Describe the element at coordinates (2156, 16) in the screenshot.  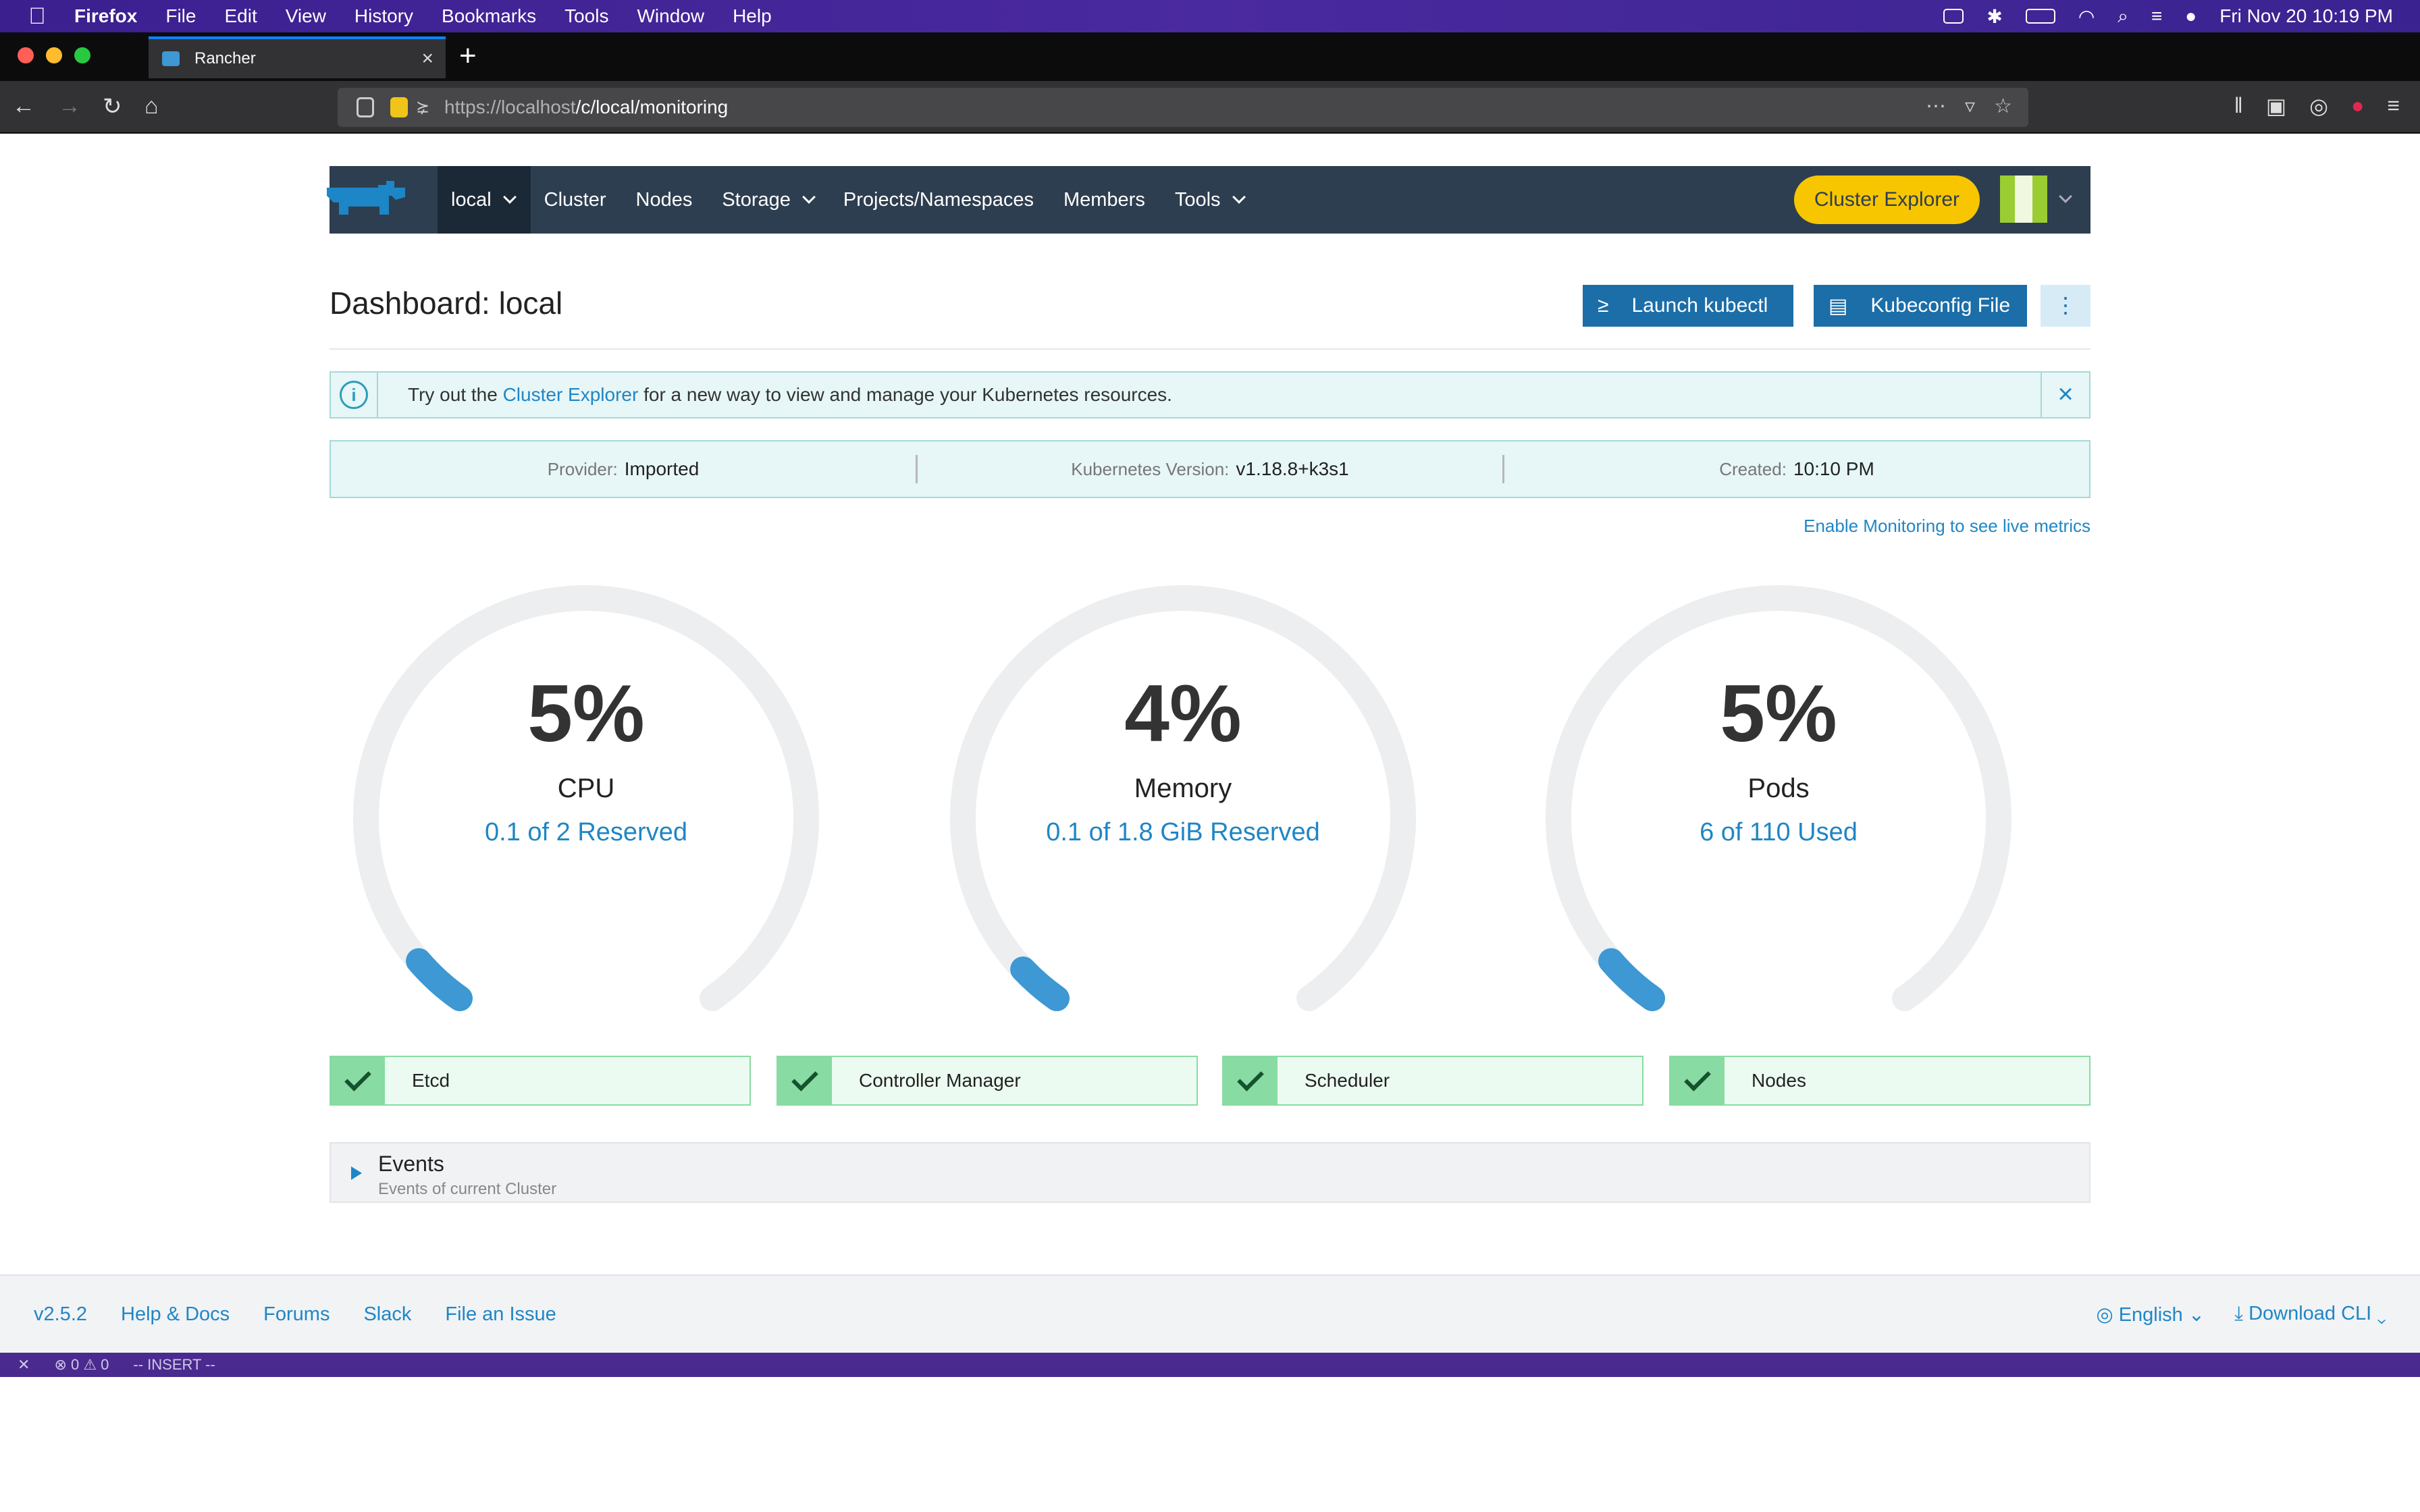
I see `control-center-icon: ≡` at that location.